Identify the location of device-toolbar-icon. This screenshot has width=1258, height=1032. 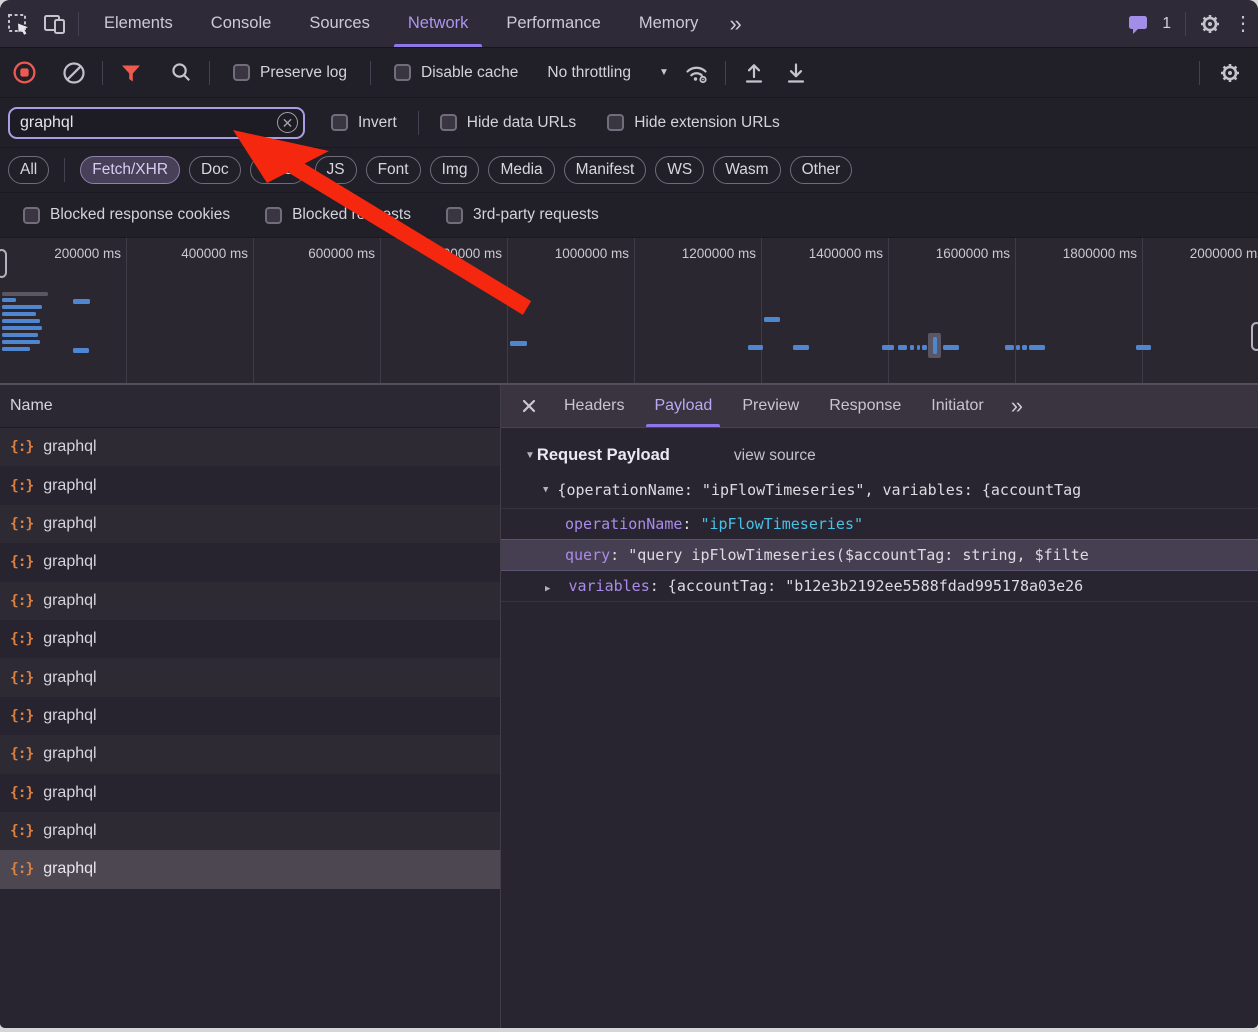
(54, 24).